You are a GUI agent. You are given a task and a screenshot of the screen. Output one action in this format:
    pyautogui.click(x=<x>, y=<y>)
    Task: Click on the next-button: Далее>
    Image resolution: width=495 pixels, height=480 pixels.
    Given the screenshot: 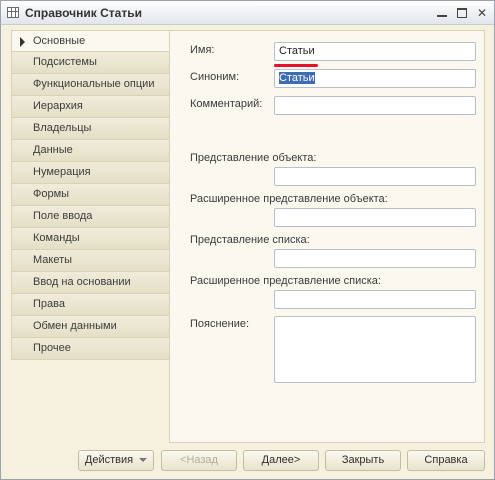 What is the action you would take?
    pyautogui.click(x=281, y=460)
    